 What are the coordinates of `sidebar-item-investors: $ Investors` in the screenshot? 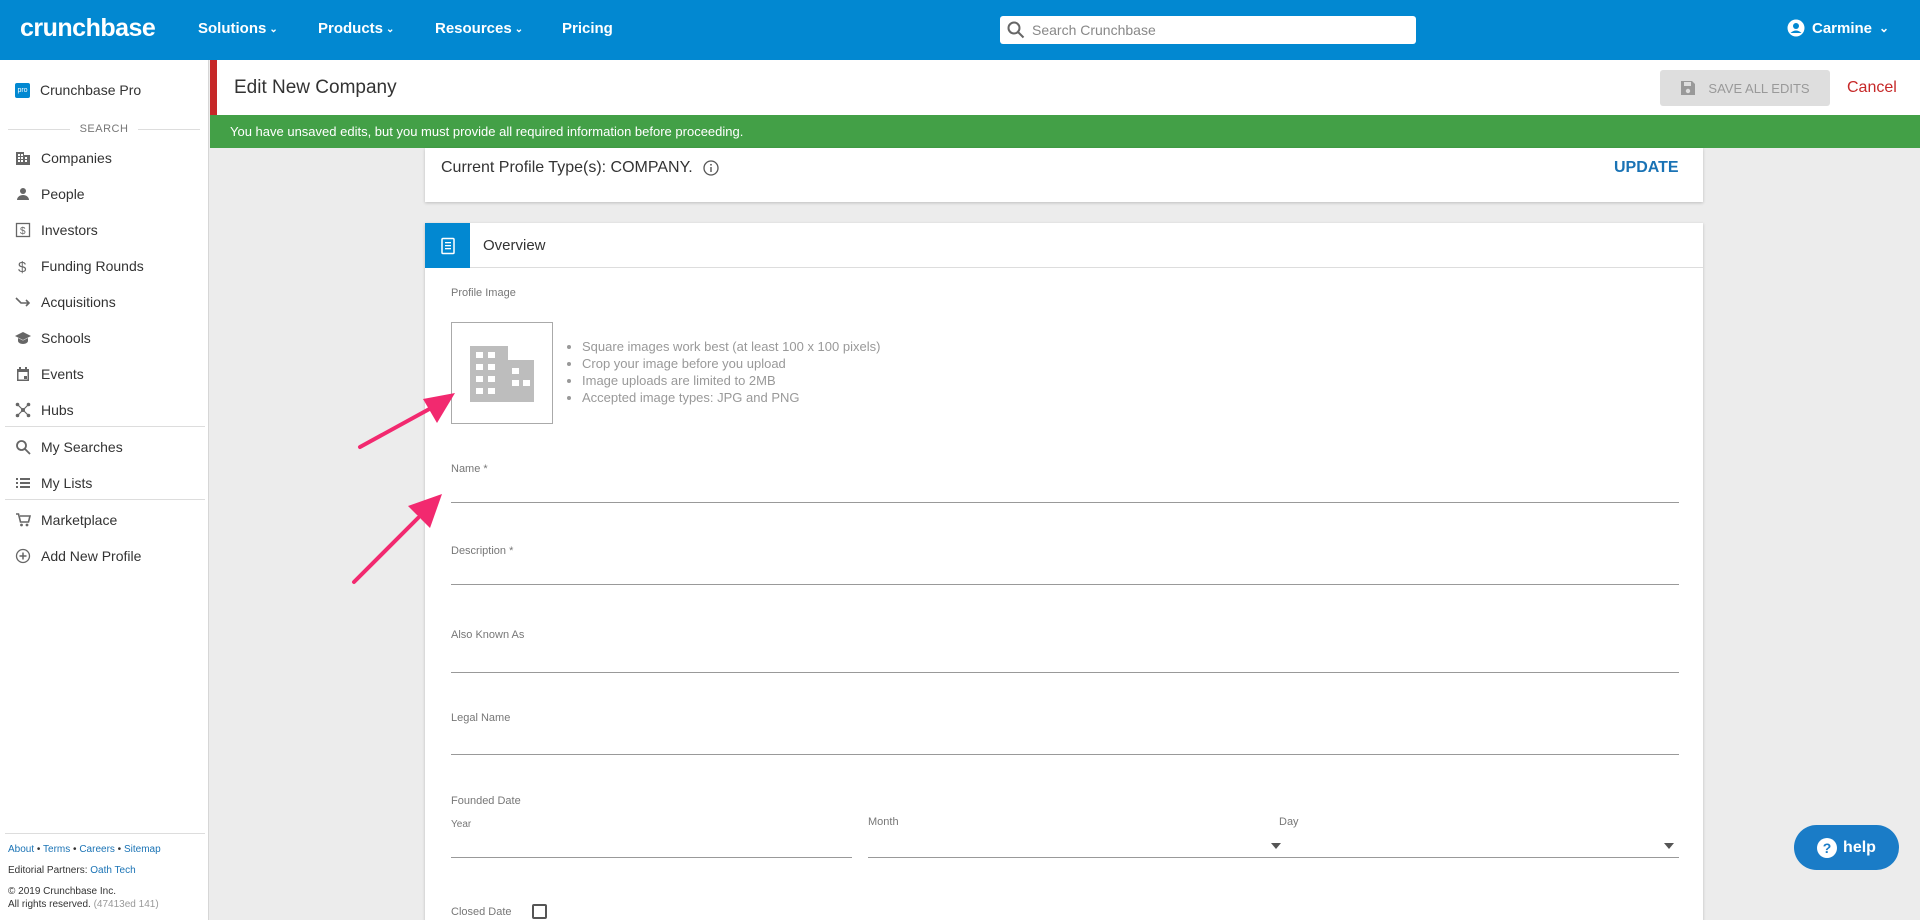 It's located at (56, 230).